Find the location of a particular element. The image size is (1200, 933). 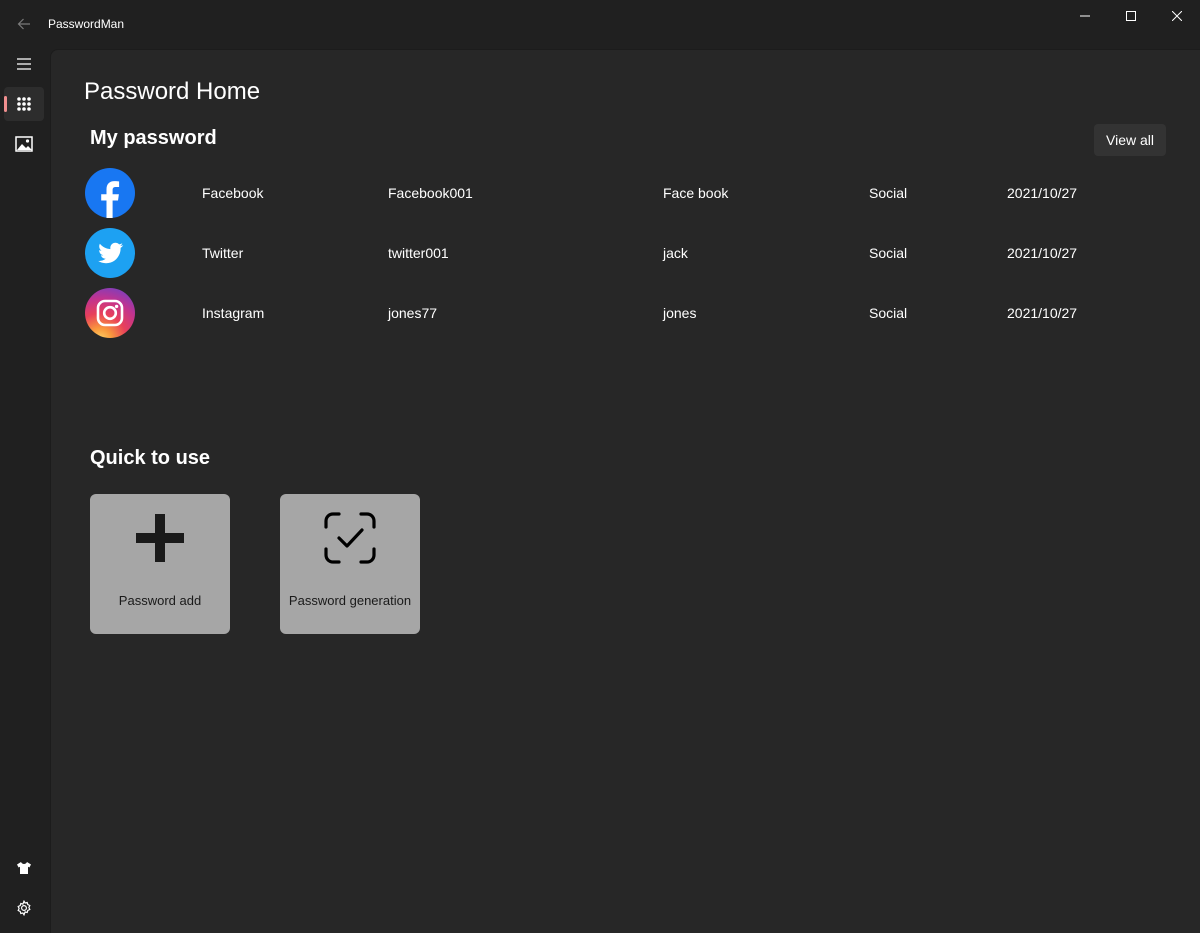

nav-item-gallery is located at coordinates (24, 144).